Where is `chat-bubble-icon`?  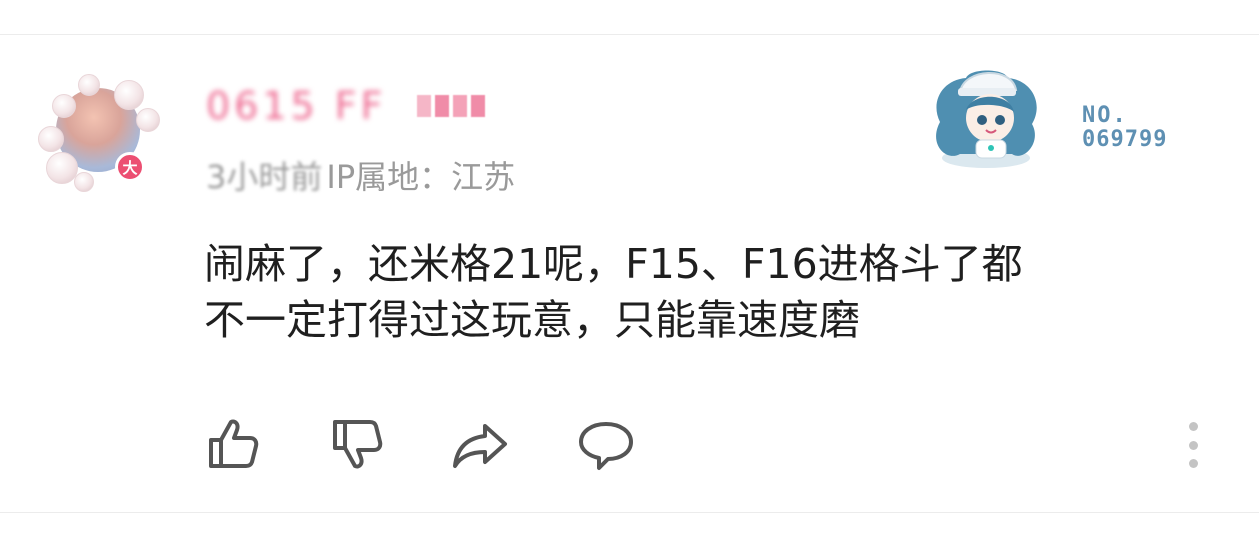 chat-bubble-icon is located at coordinates (606, 446).